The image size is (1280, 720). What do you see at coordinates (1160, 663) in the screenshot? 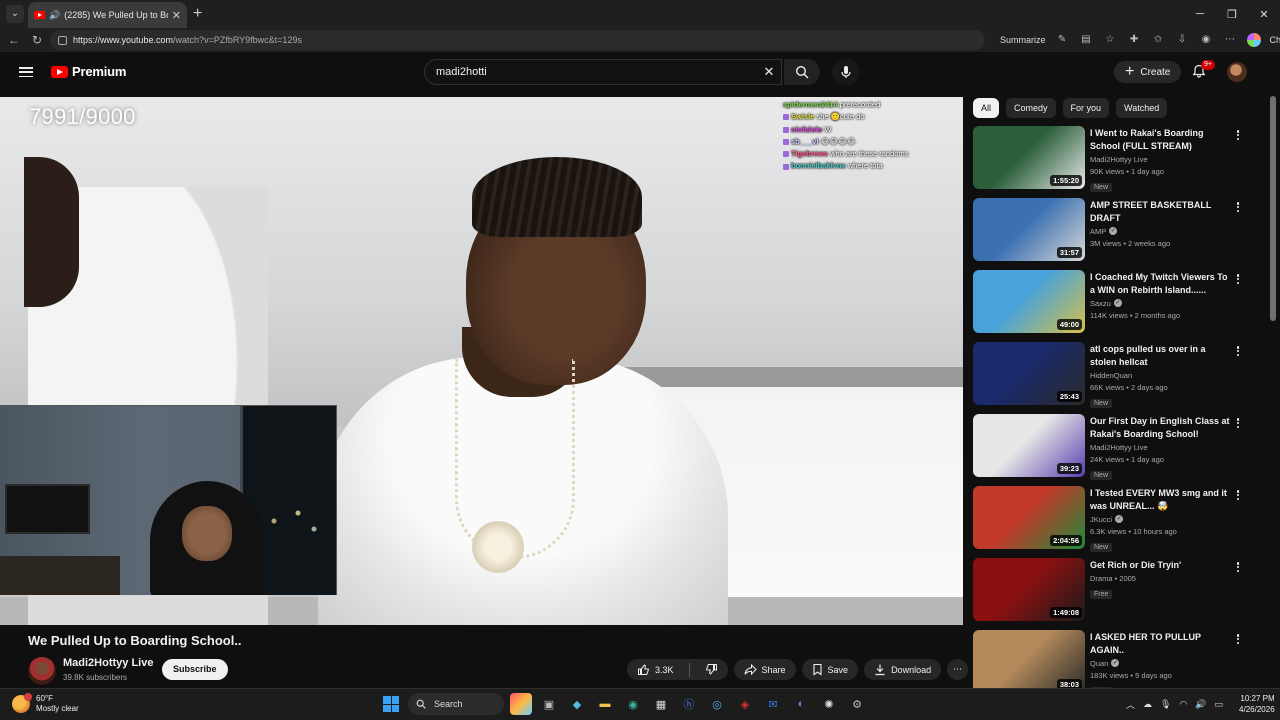
I see `recommendation-channel: Quan ✓` at bounding box center [1160, 663].